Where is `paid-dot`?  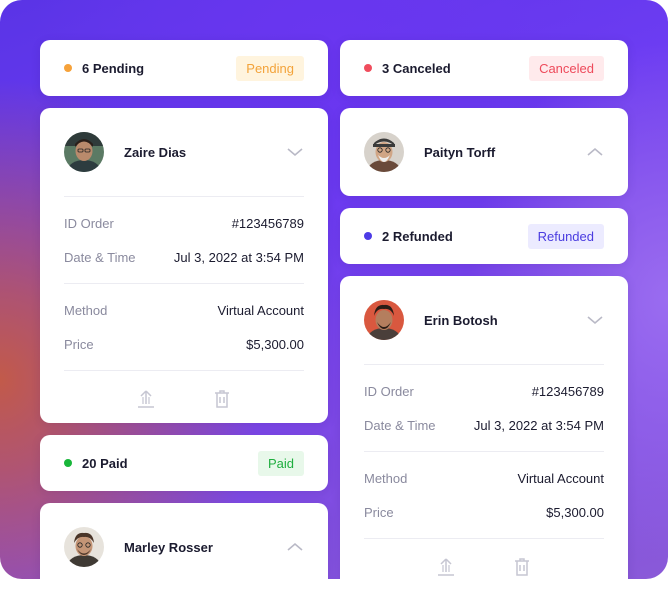 paid-dot is located at coordinates (68, 463).